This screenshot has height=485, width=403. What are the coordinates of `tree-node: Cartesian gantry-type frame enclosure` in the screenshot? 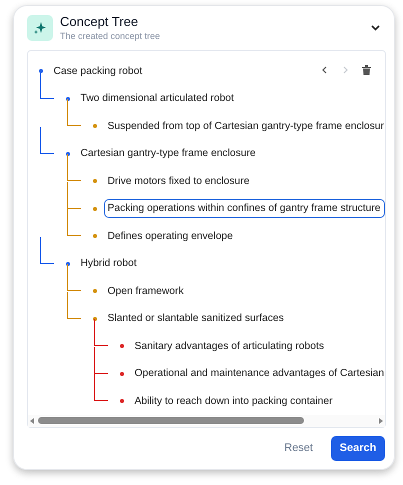 It's located at (168, 154).